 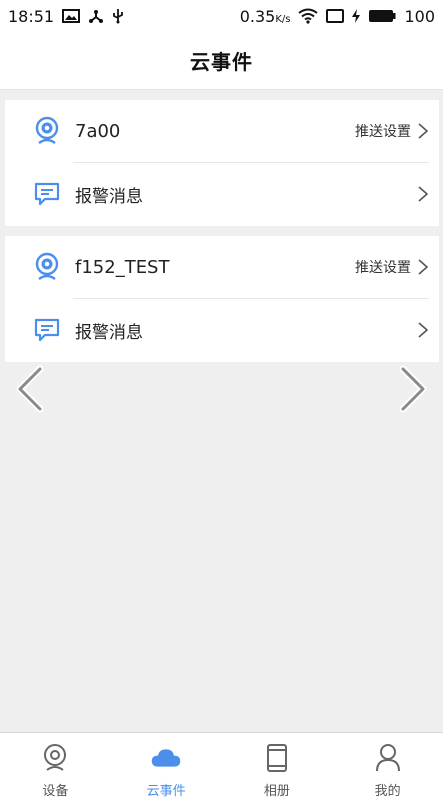 What do you see at coordinates (382, 16) in the screenshot?
I see `battery-icon` at bounding box center [382, 16].